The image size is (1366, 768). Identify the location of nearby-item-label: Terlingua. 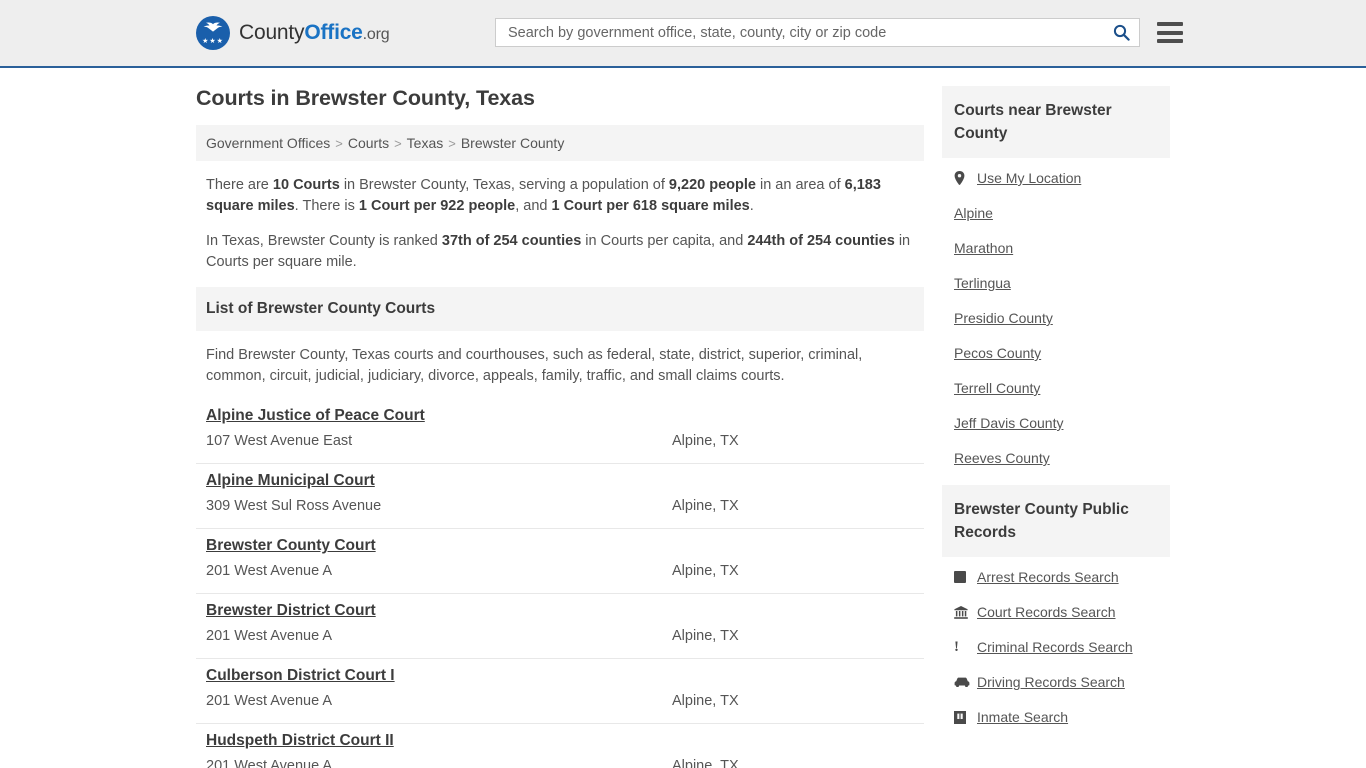
(982, 283).